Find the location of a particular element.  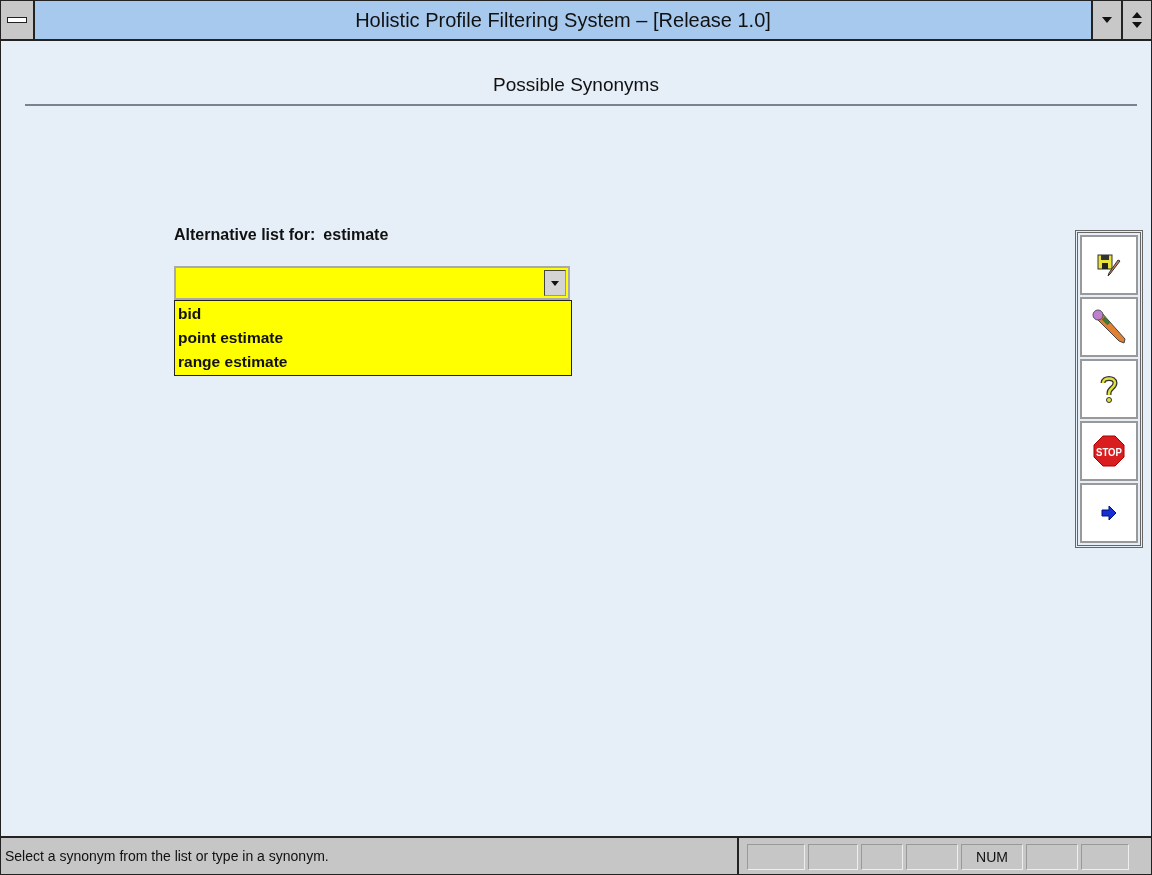

dropdown-button is located at coordinates (555, 283).